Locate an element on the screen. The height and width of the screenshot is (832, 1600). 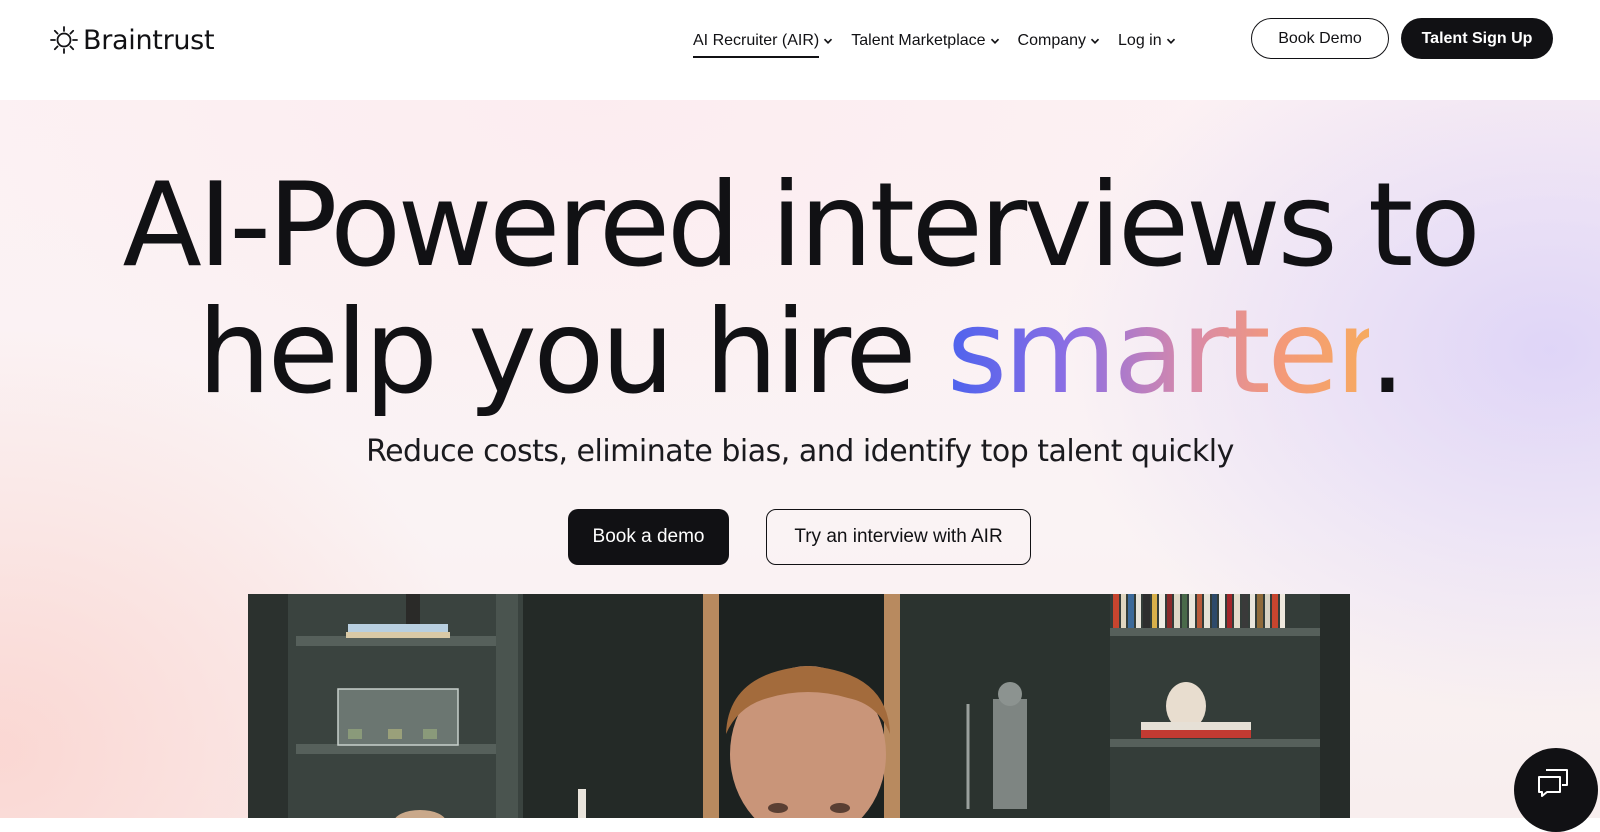
talent-sign-up-button: Talent Sign Up is located at coordinates (1477, 38).